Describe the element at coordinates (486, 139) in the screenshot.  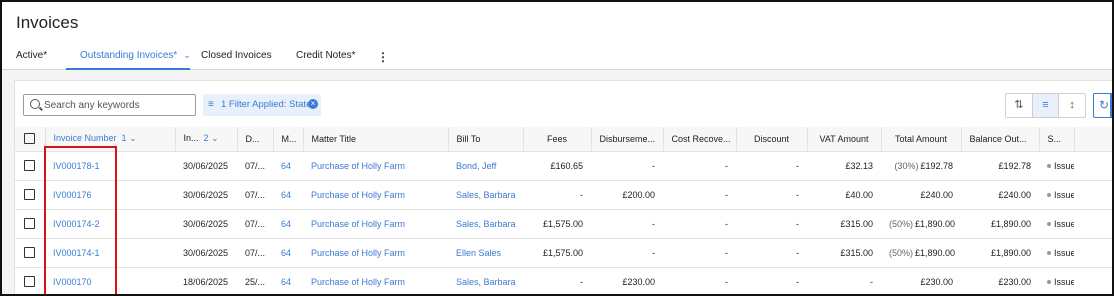
I see `header-bill-to: Bill To` at that location.